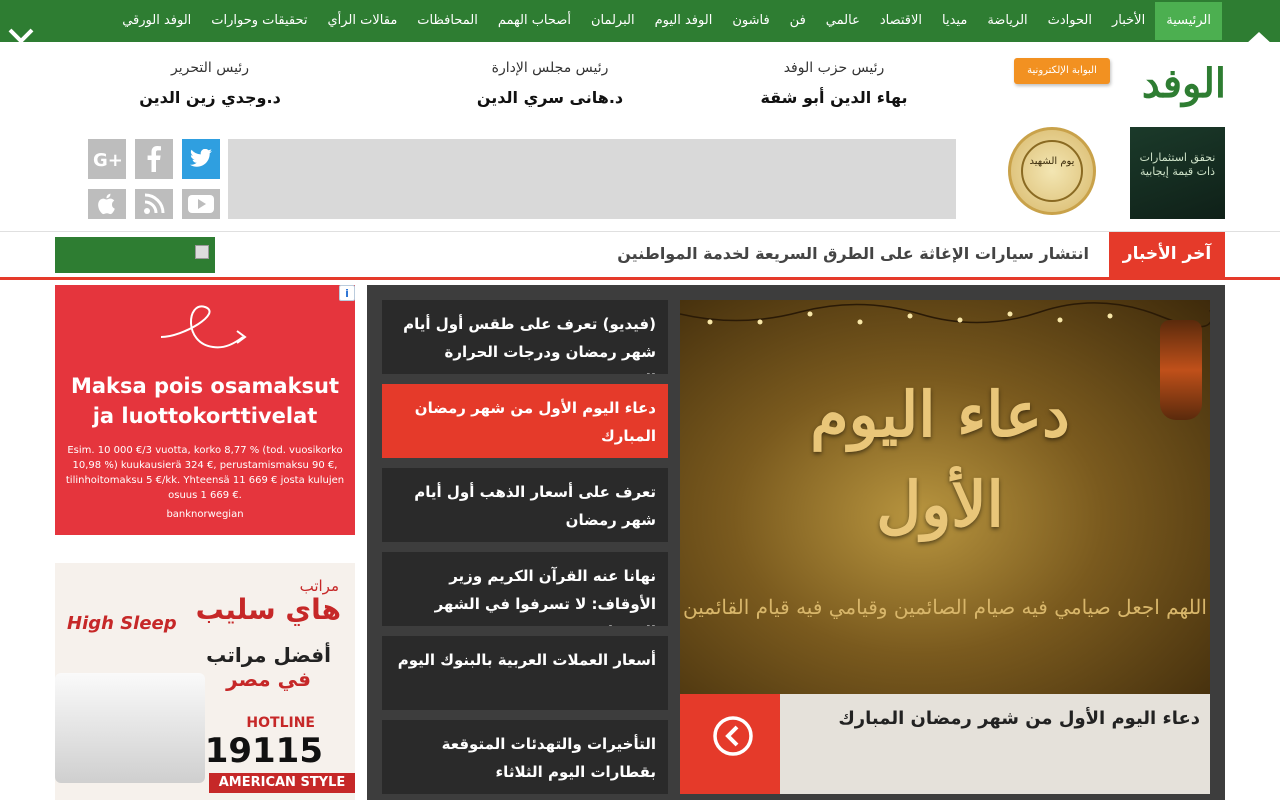 The width and height of the screenshot is (1280, 800). Describe the element at coordinates (202, 252) in the screenshot. I see `broken-image-icon` at that location.